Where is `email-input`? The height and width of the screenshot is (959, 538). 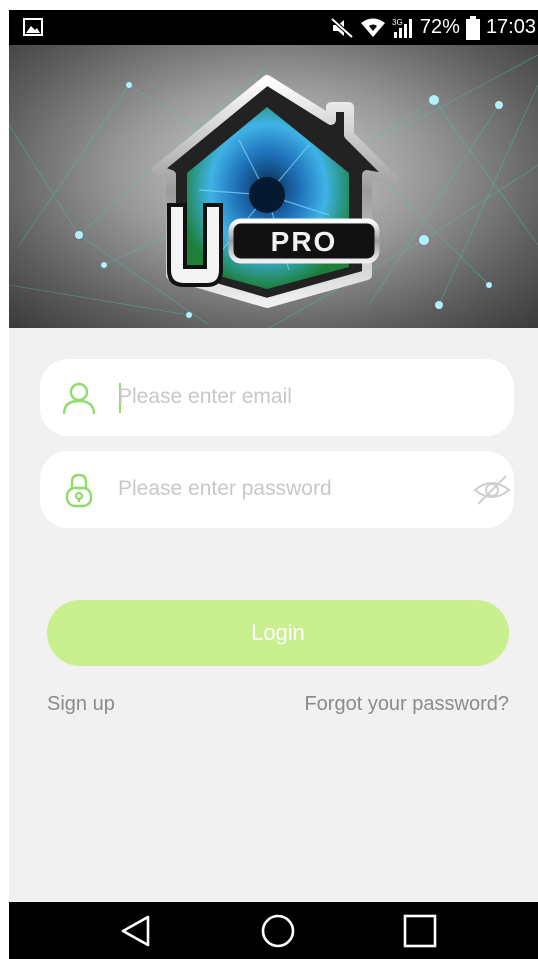 email-input is located at coordinates (288, 397).